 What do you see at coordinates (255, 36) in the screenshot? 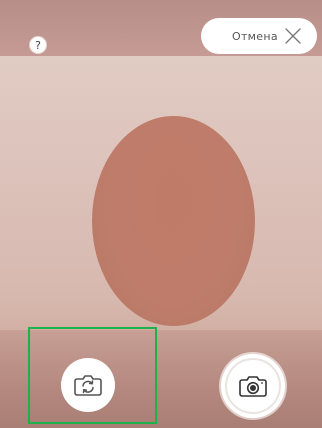
I see `cancel-label: Отмена` at bounding box center [255, 36].